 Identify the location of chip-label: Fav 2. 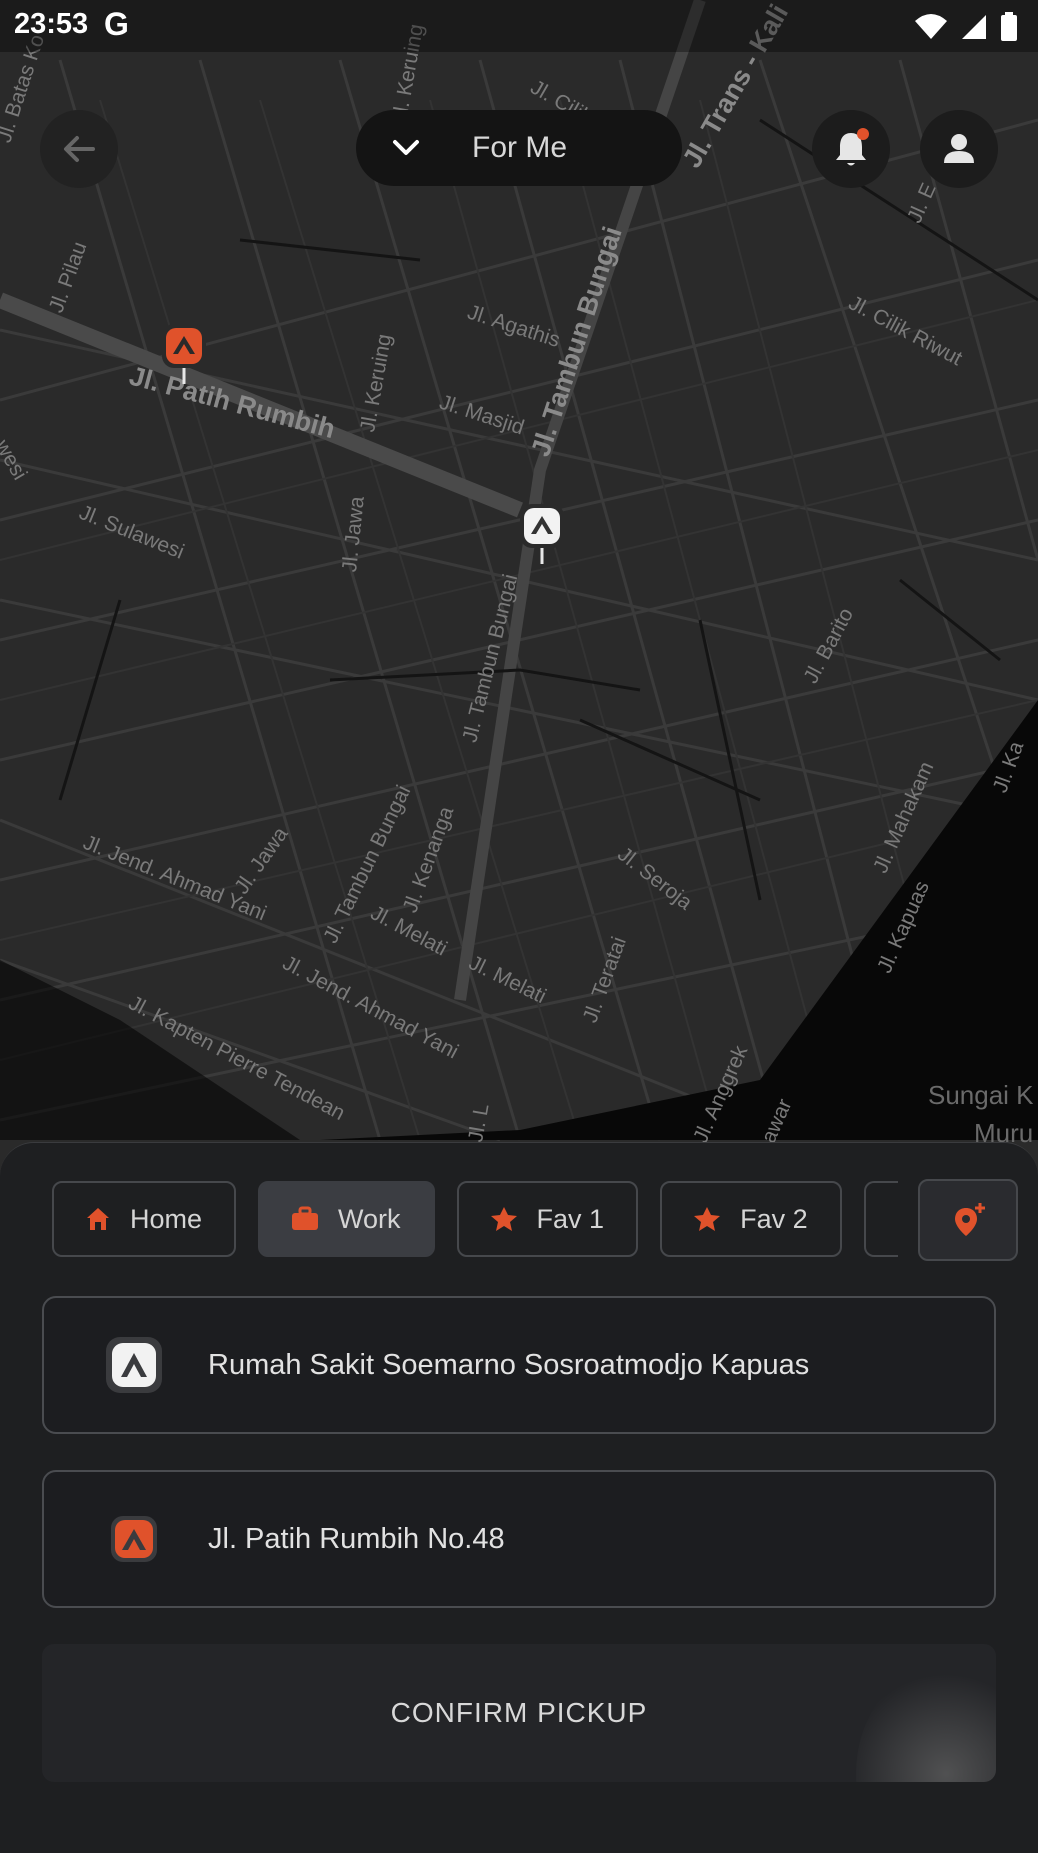
(774, 1218).